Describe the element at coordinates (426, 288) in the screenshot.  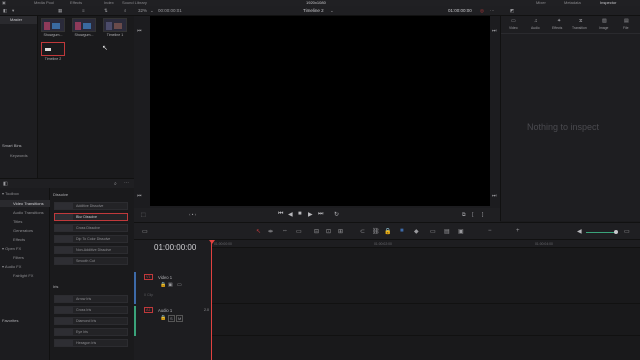
I see `video-track-lane` at that location.